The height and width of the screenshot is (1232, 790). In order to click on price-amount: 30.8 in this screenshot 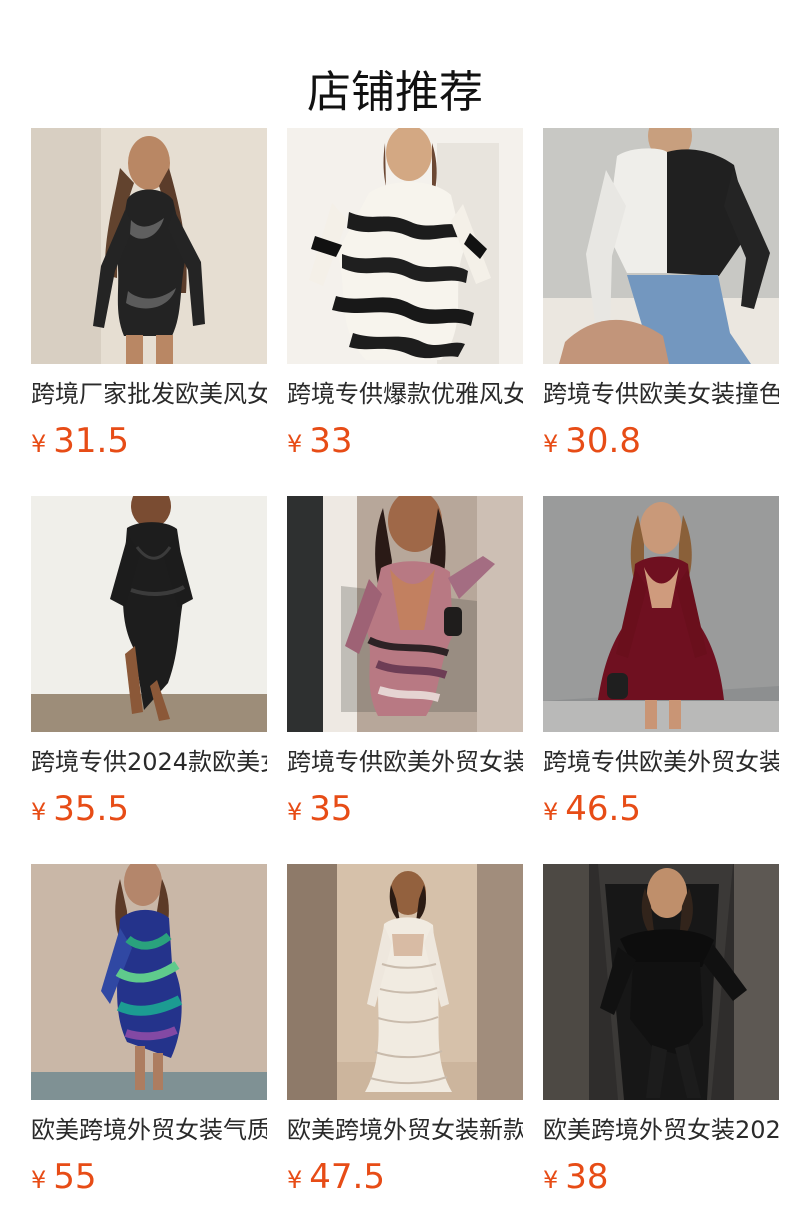, I will do `click(603, 441)`.